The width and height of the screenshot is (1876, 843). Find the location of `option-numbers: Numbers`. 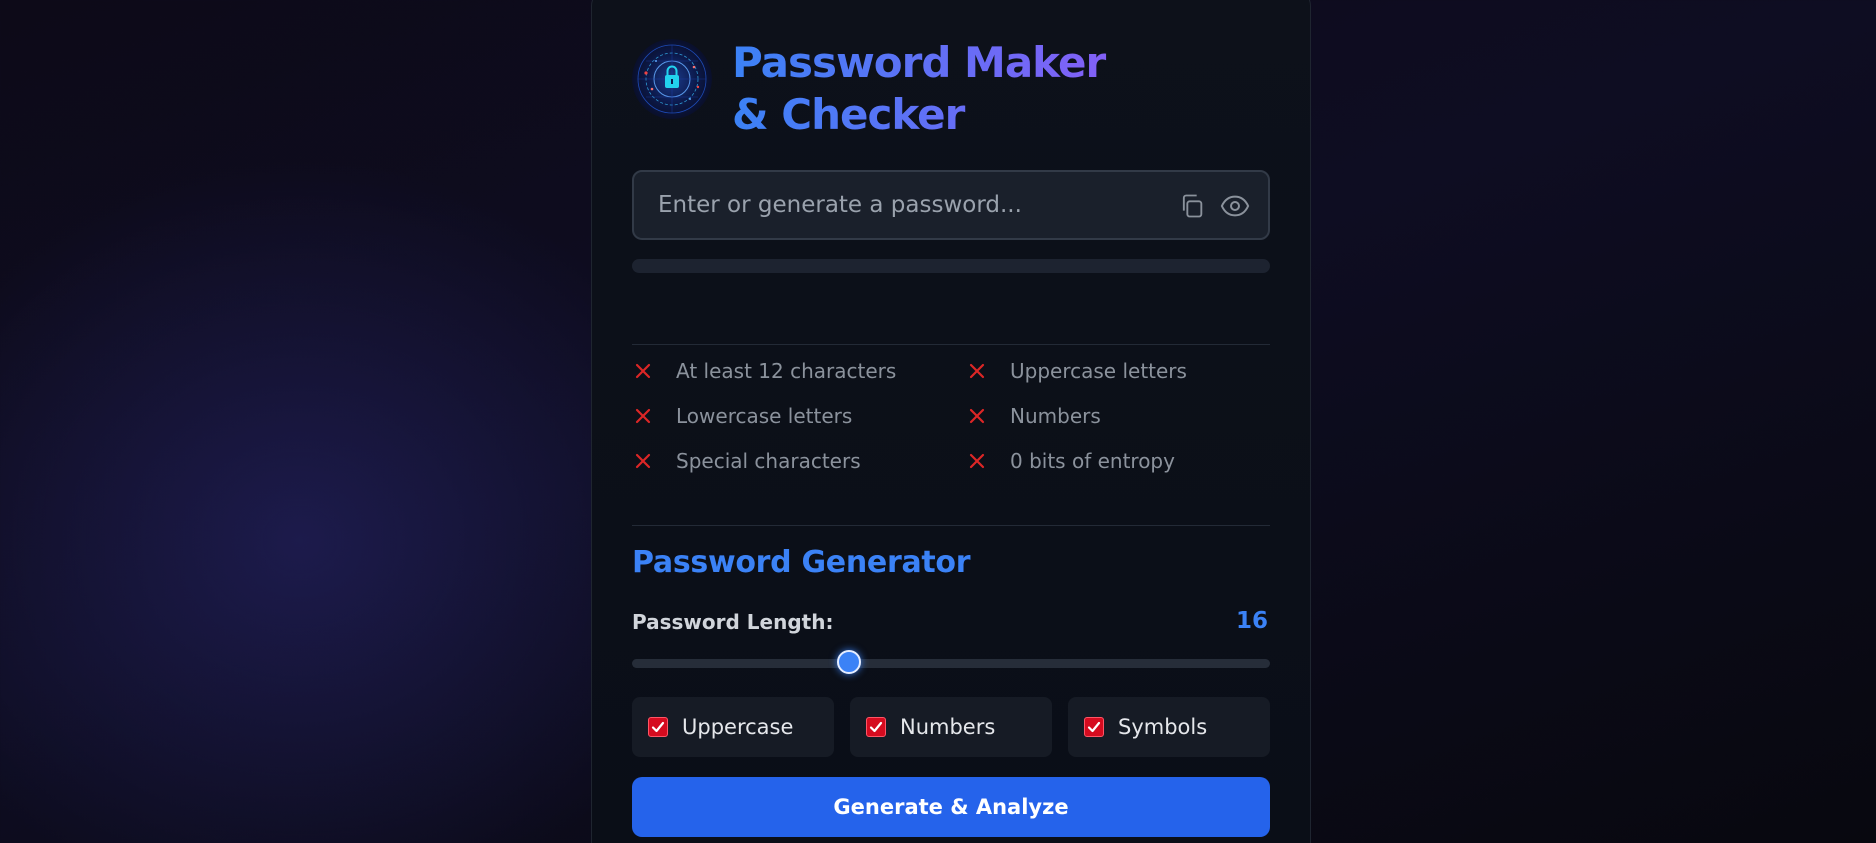

option-numbers: Numbers is located at coordinates (951, 727).